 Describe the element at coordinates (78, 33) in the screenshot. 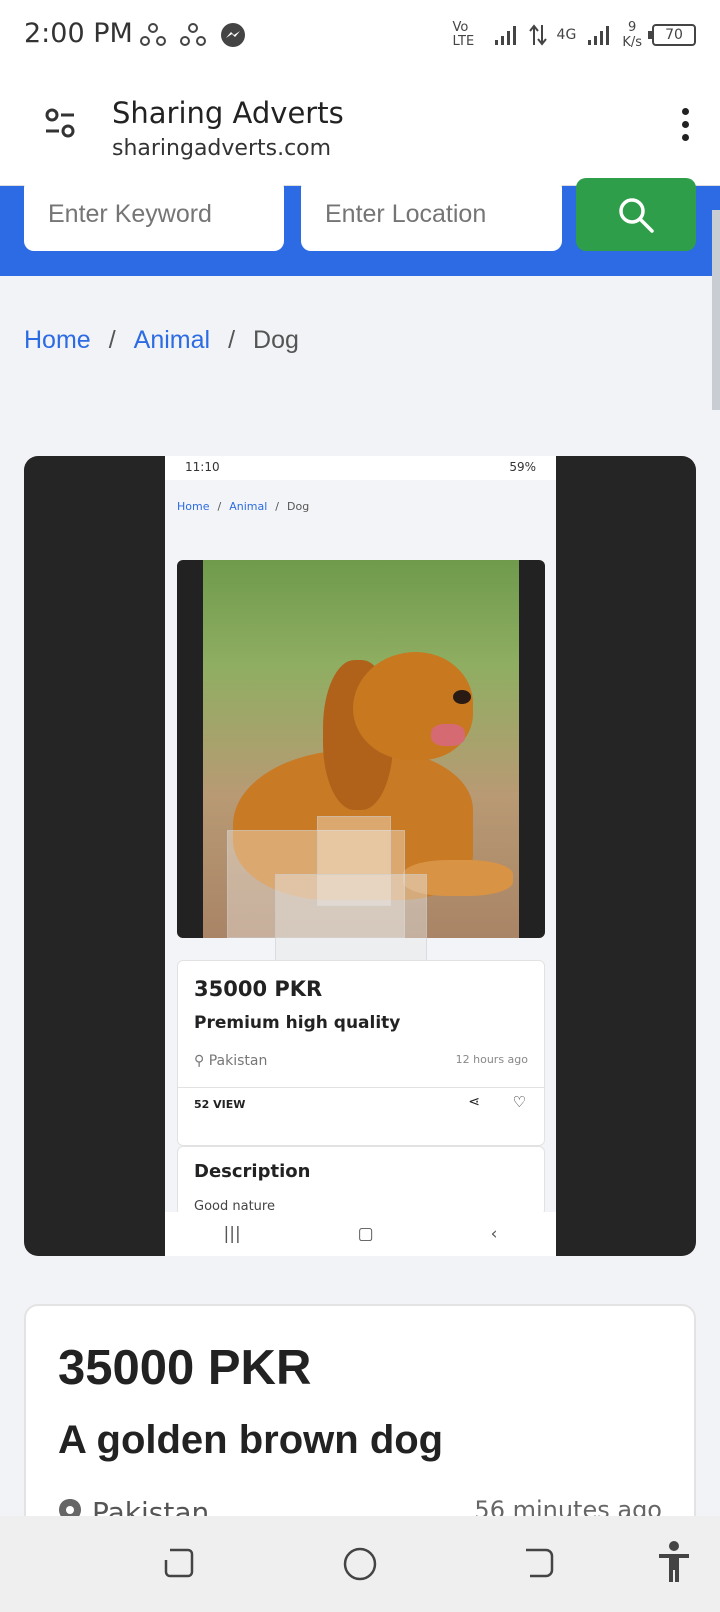

I see `status-time: 2:00 PM` at that location.